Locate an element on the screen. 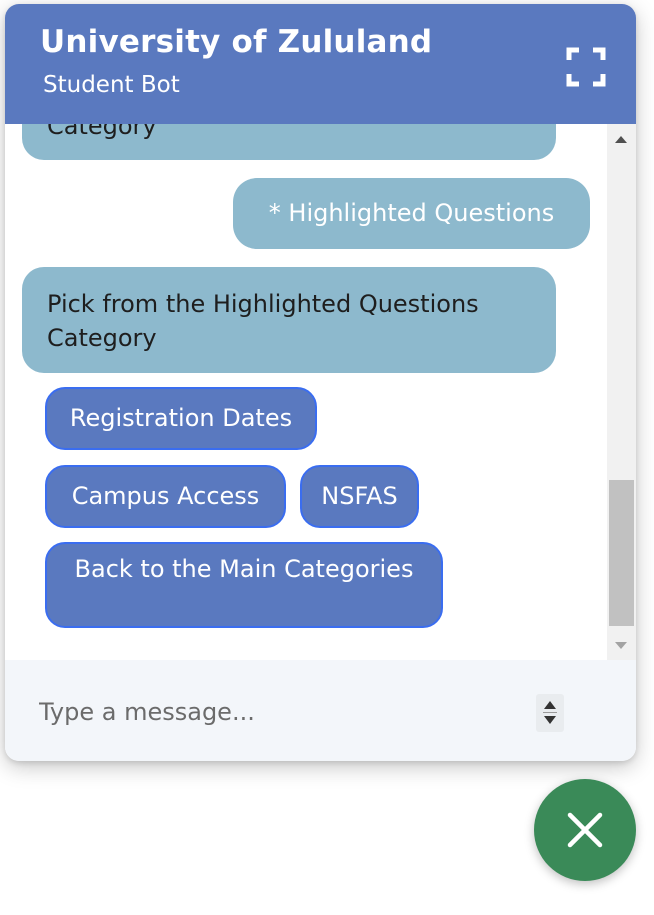 Image resolution: width=654 pixels, height=915 pixels. number-spinner is located at coordinates (550, 713).